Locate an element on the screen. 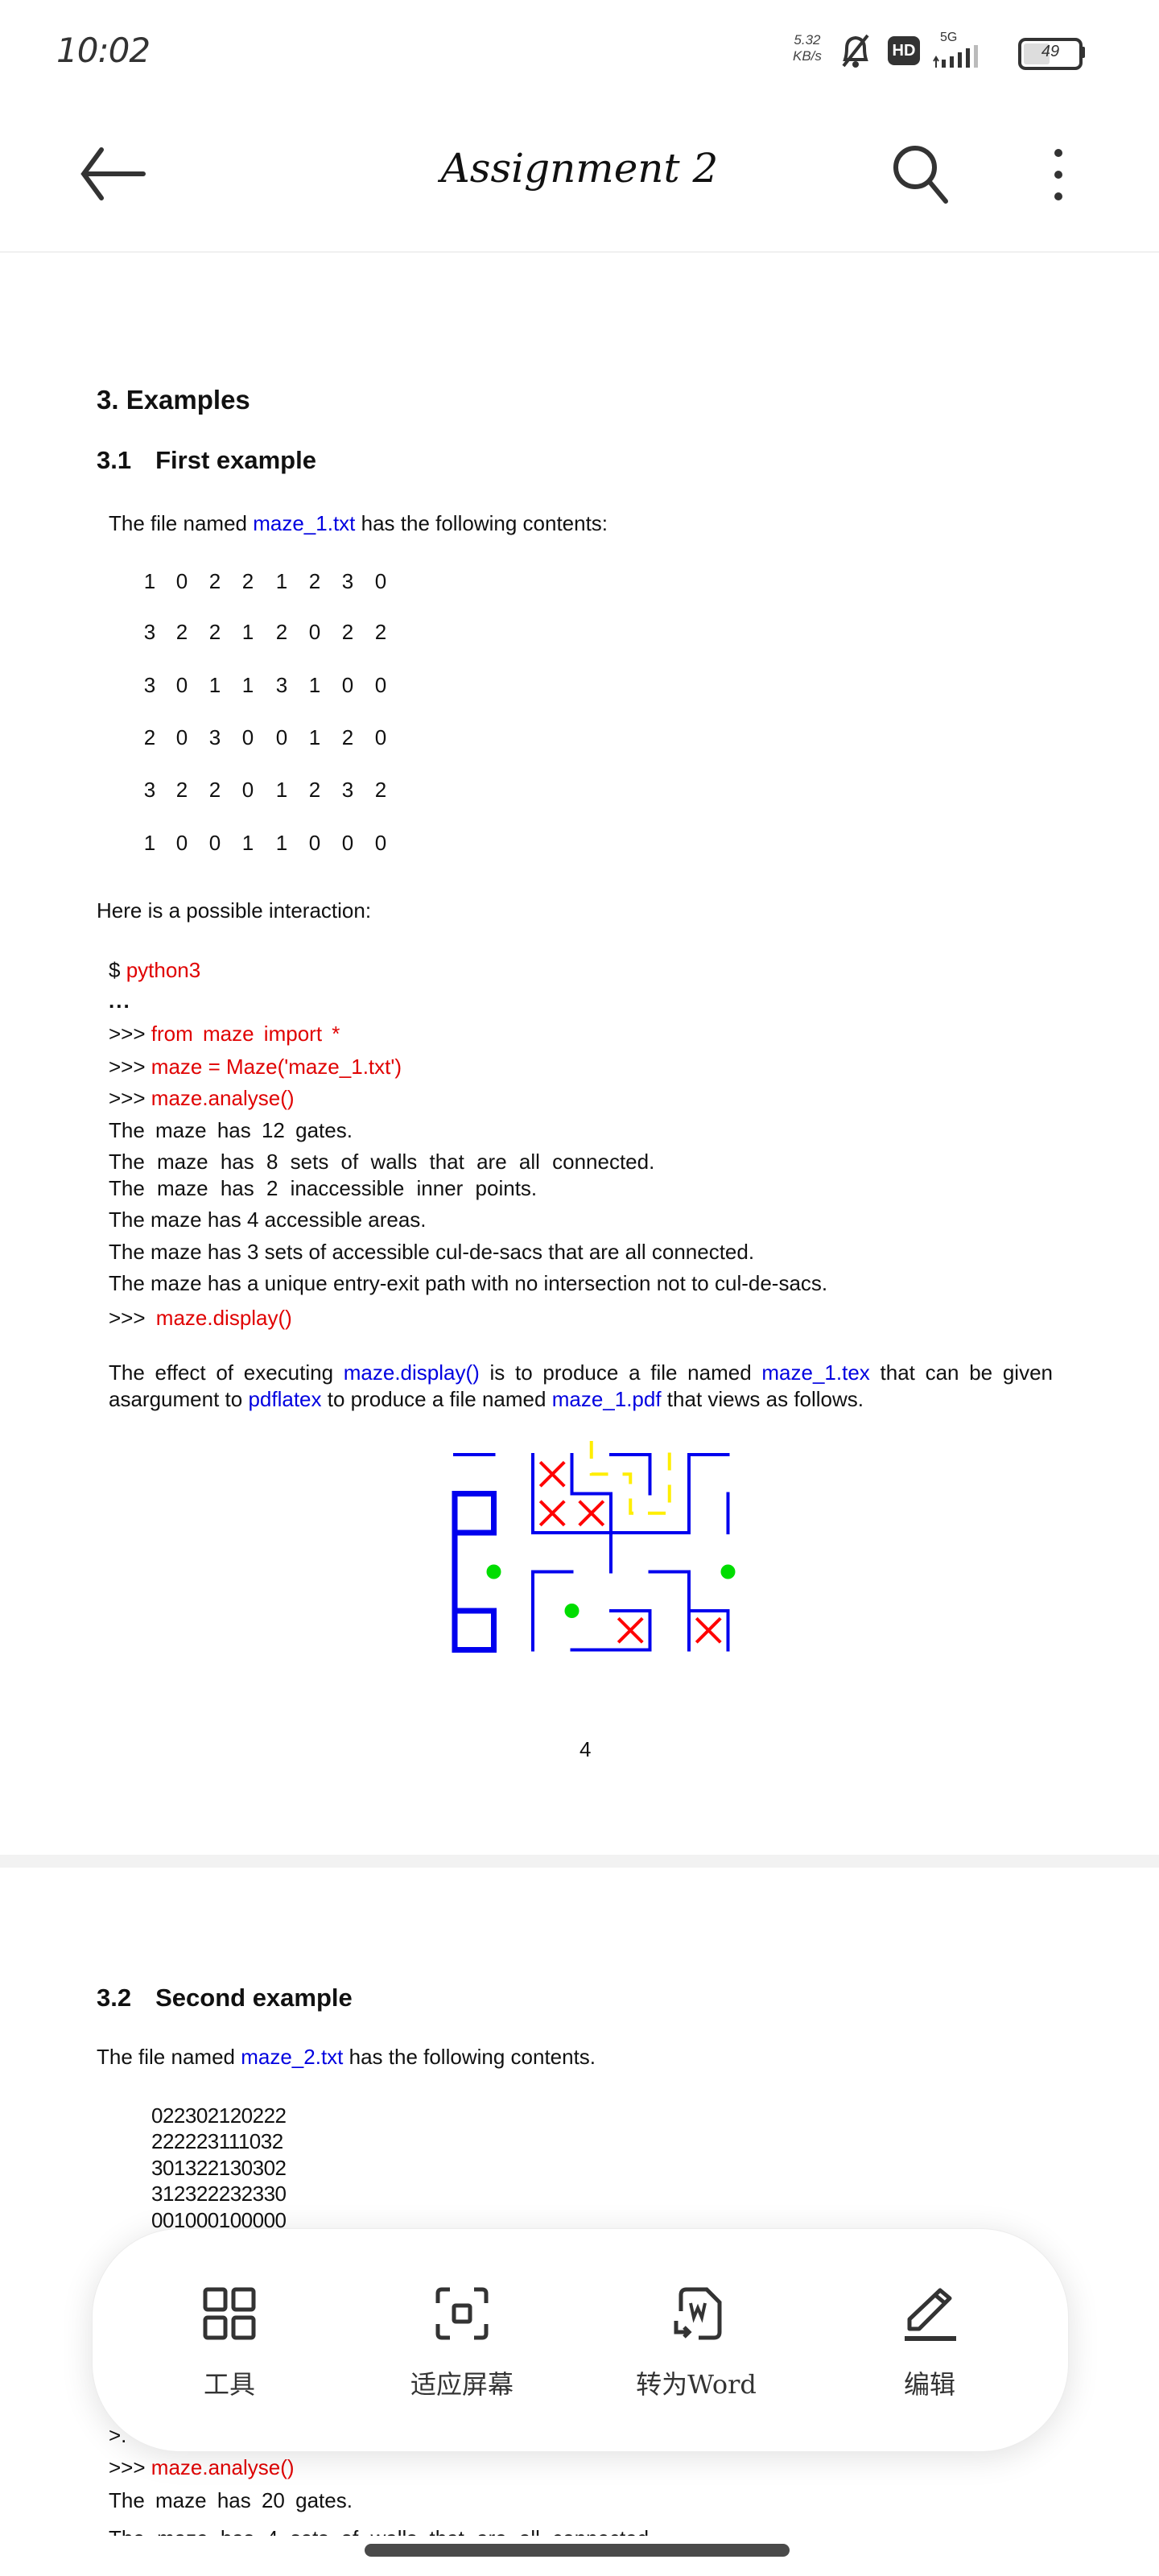 The height and width of the screenshot is (2576, 1159). text: The file named is located at coordinates (181, 523).